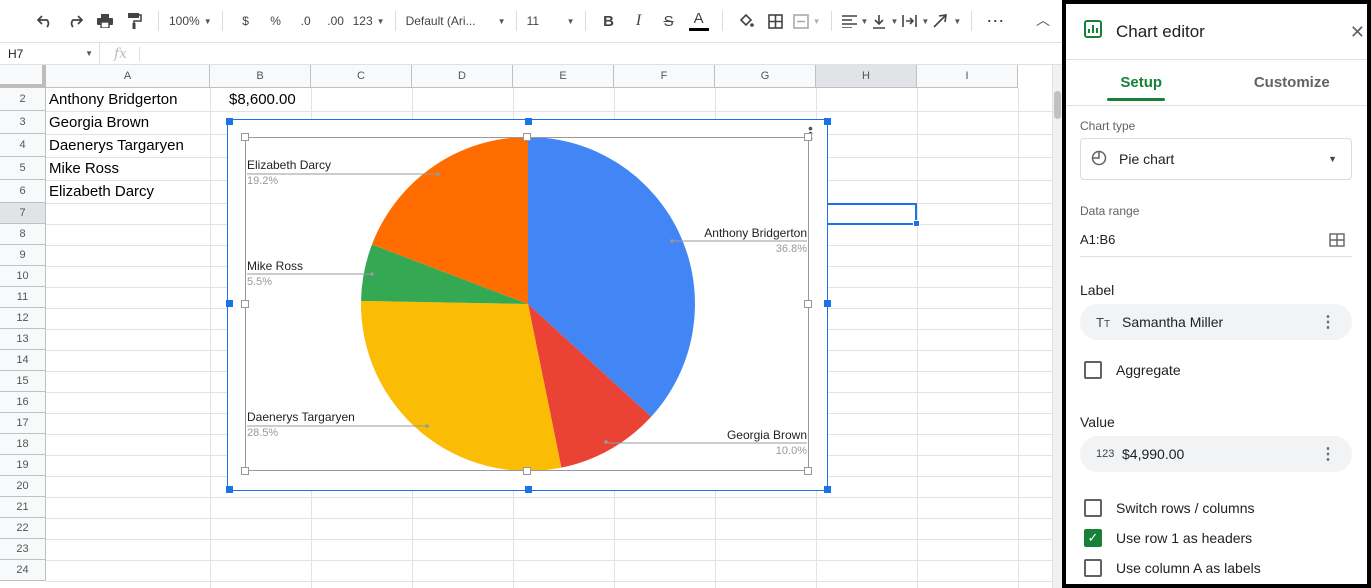 This screenshot has height=588, width=1371. I want to click on row-header-16: 16, so click(23, 402).